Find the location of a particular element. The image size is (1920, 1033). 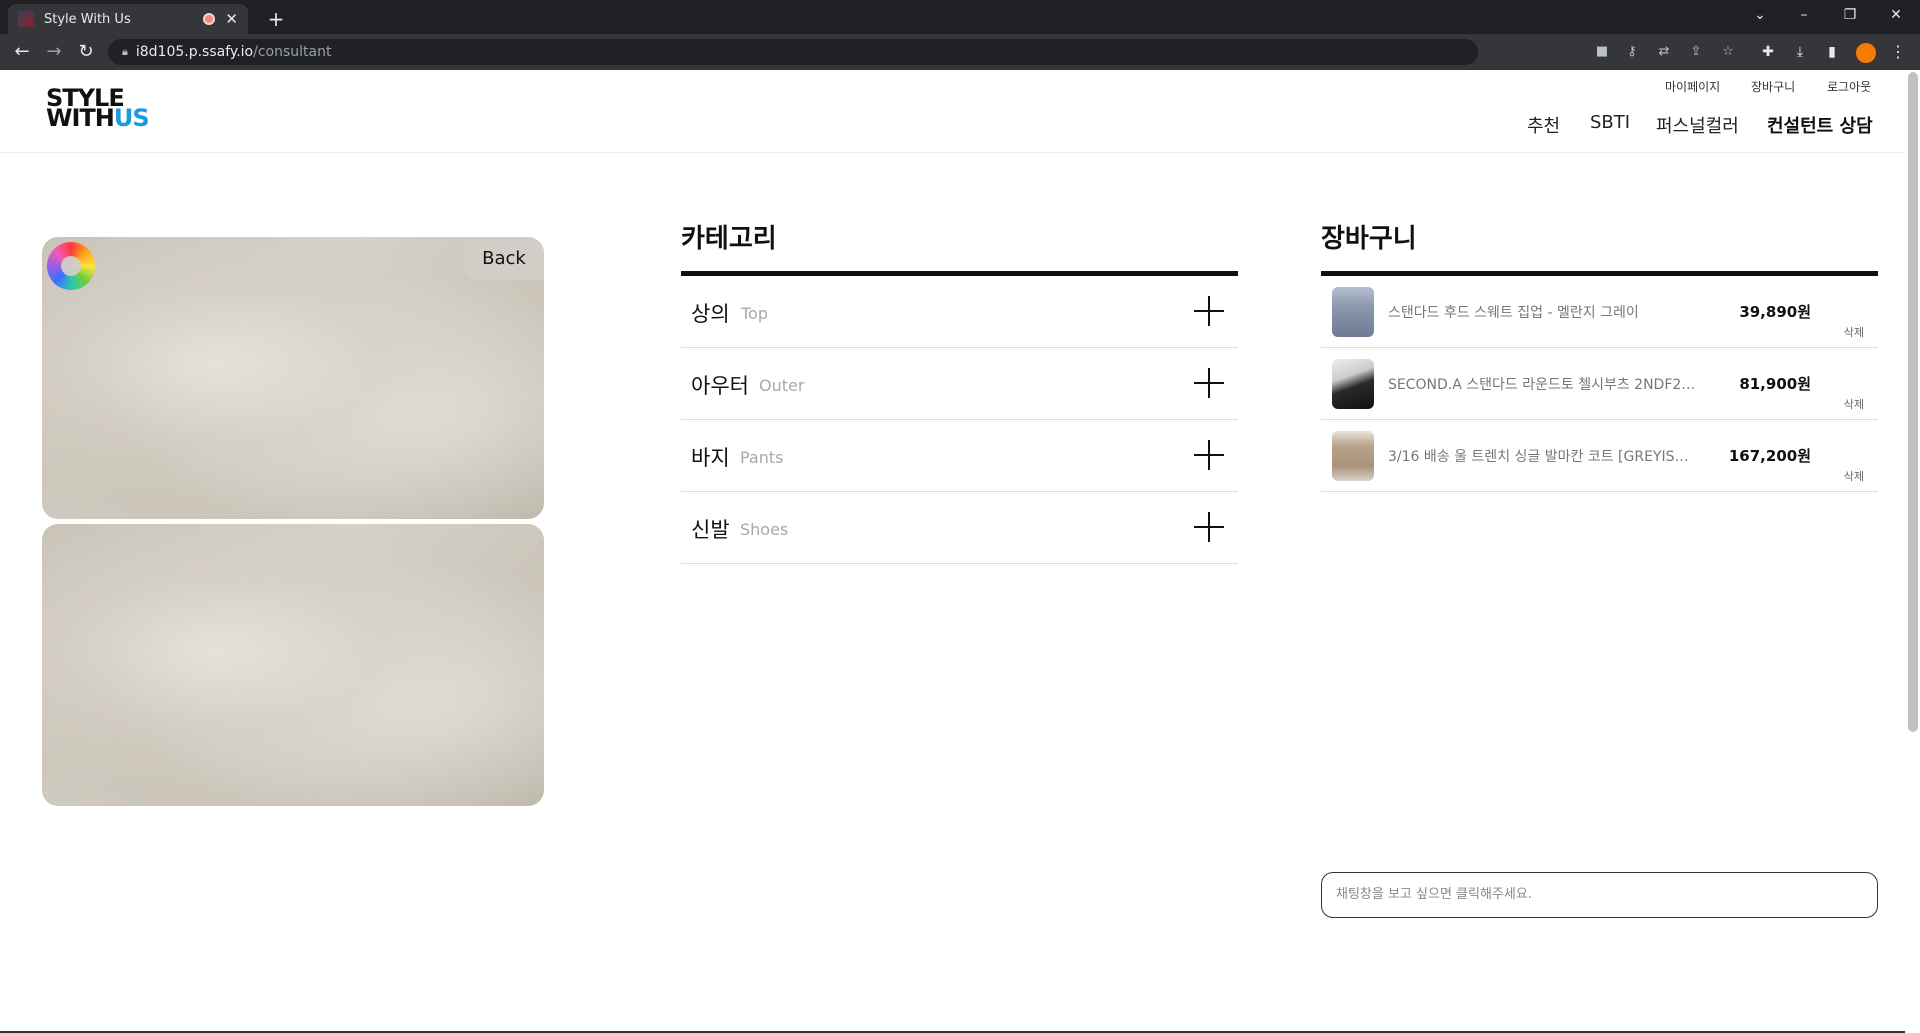

nav-personal-color: 퍼스널컬러 is located at coordinates (1697, 125).